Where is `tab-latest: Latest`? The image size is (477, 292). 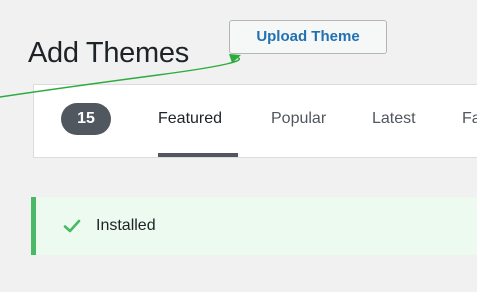 tab-latest: Latest is located at coordinates (394, 119).